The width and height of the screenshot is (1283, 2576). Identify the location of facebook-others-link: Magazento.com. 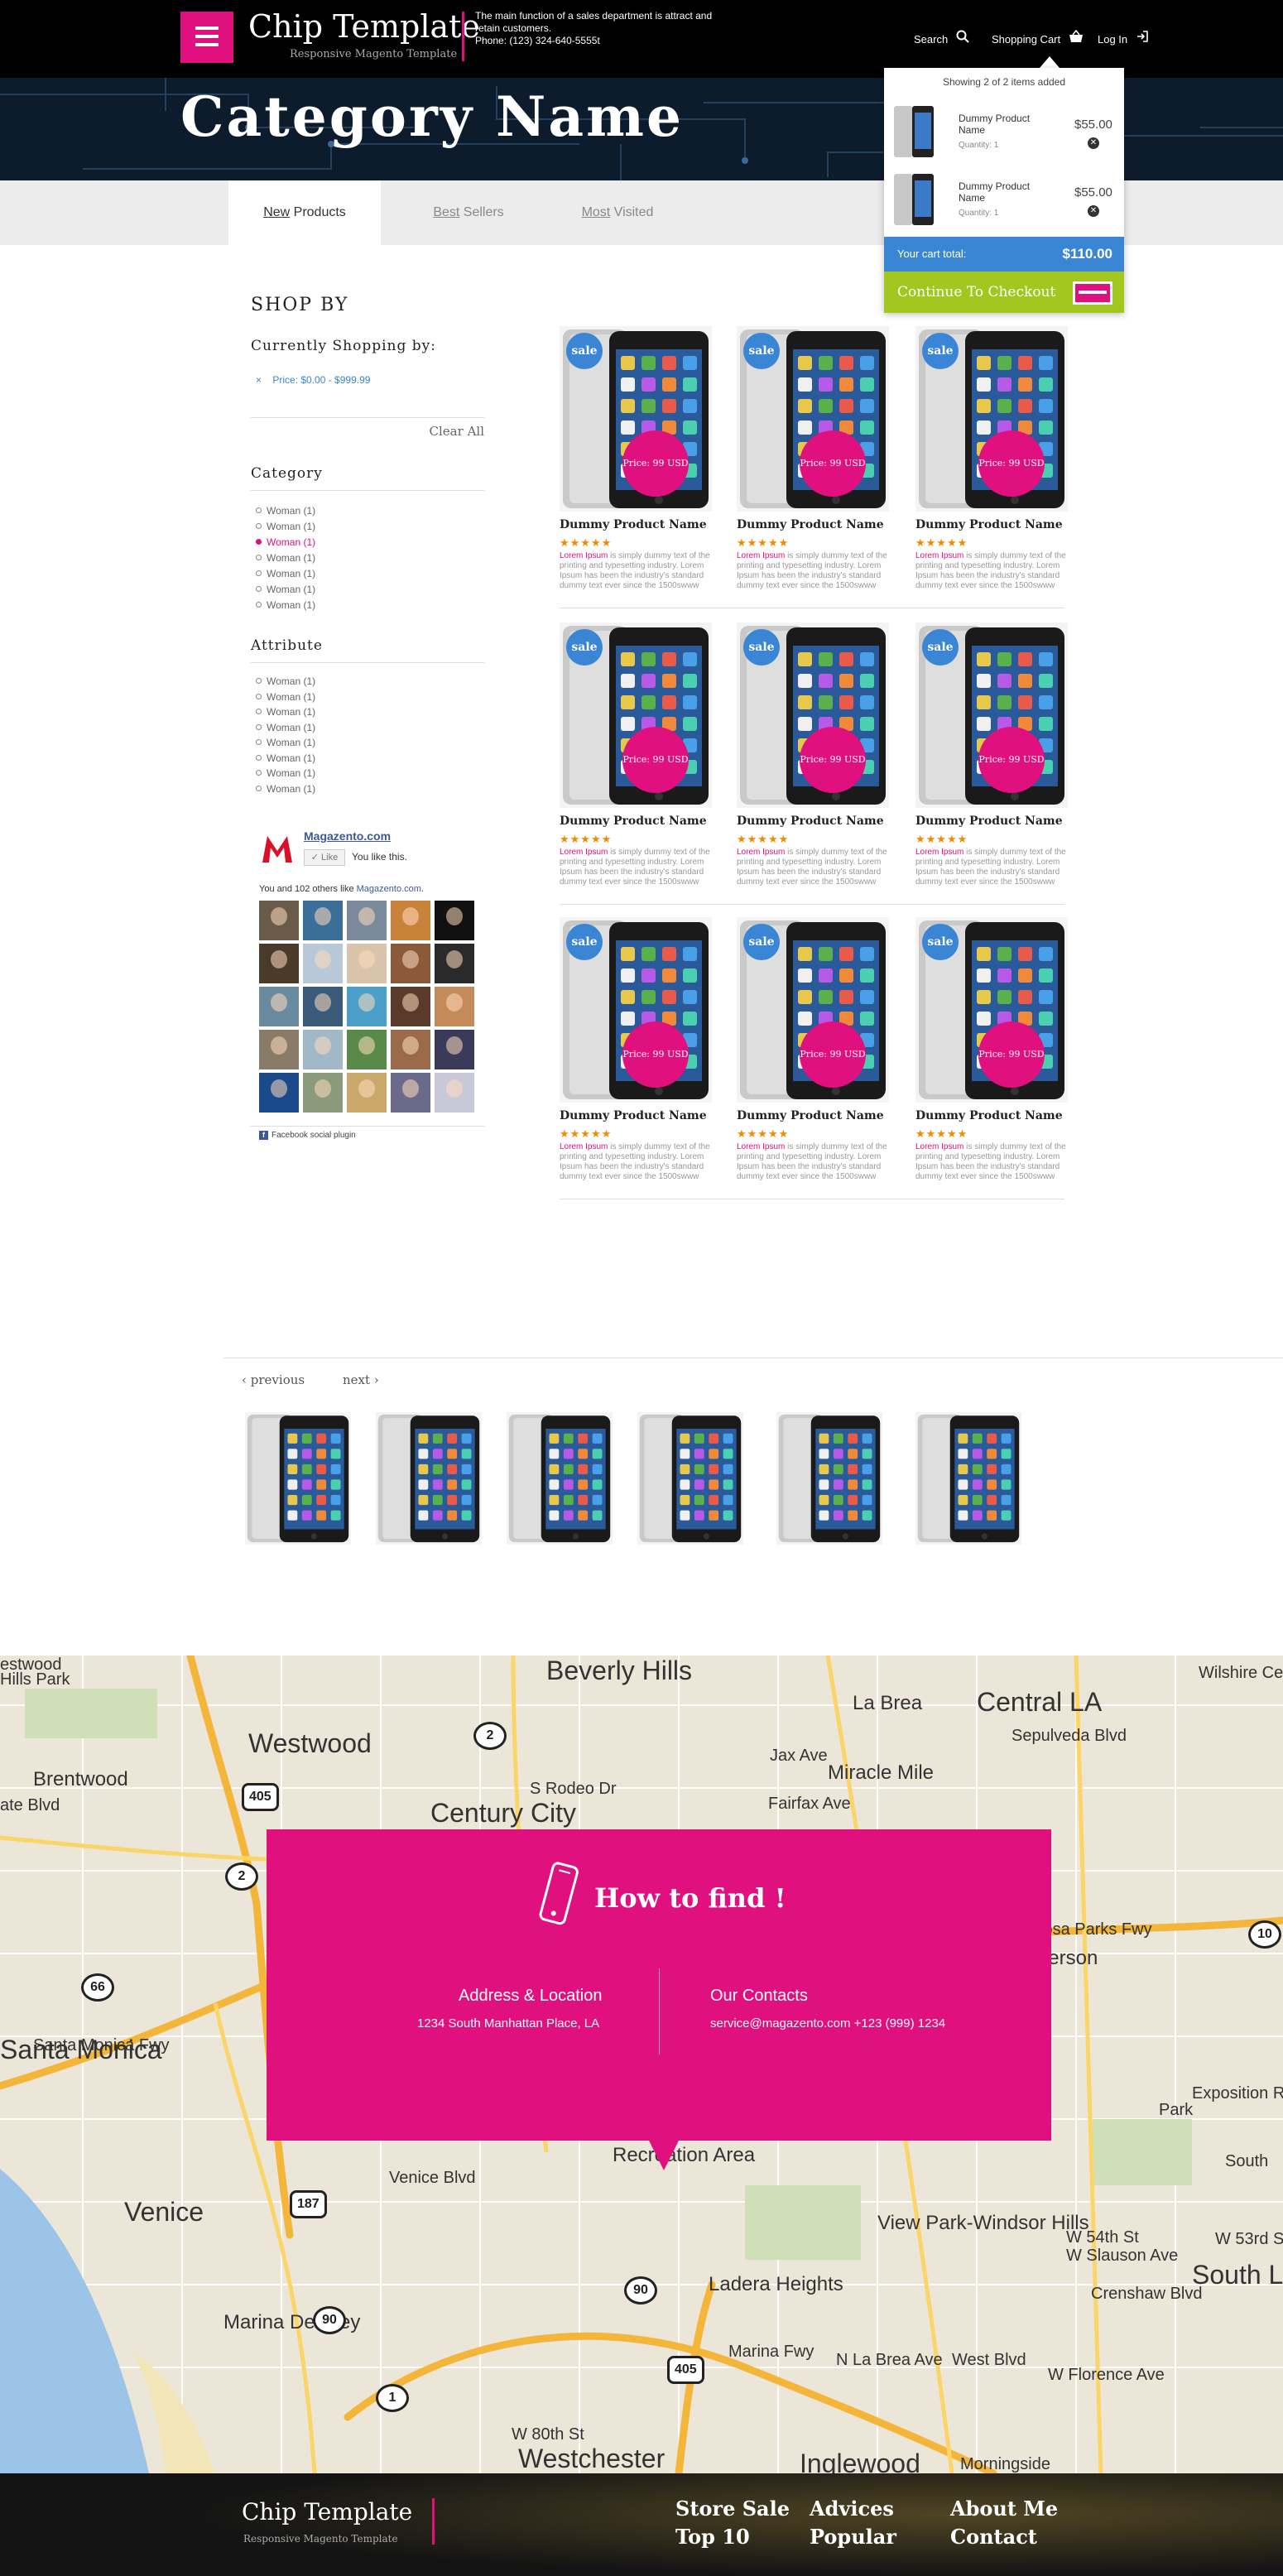
(389, 889).